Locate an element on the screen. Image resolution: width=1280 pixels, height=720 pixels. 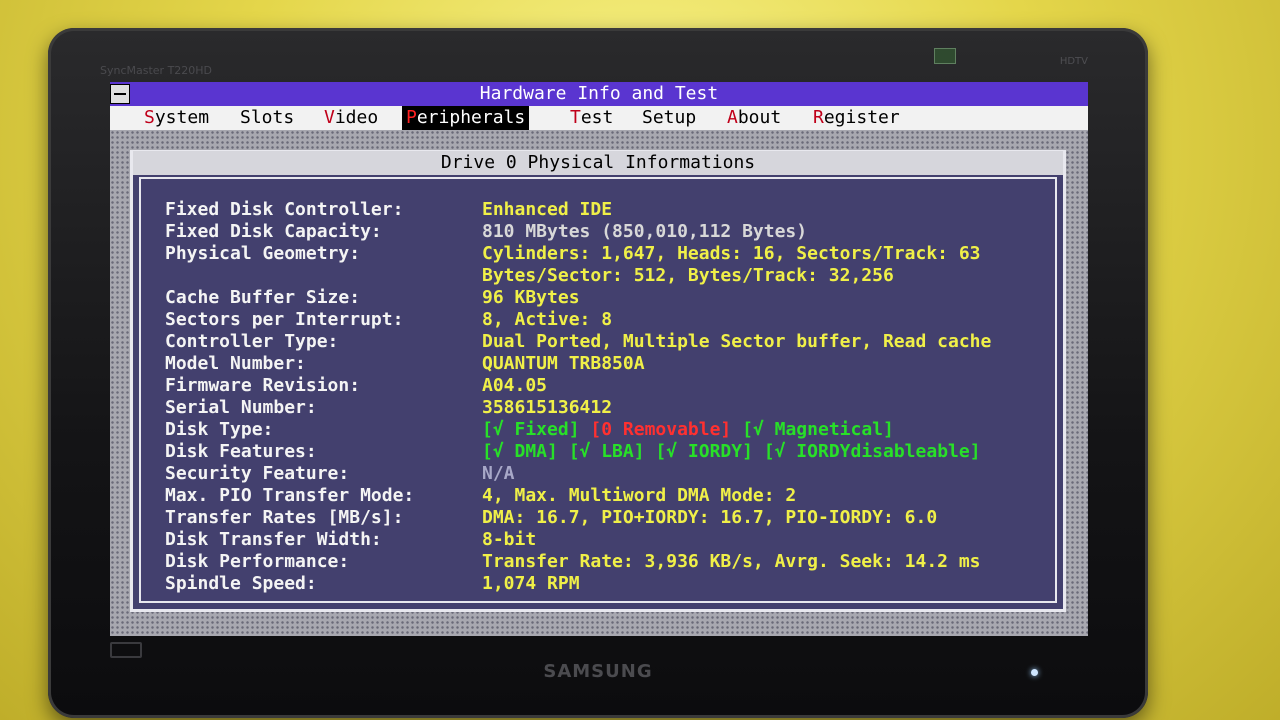
disk-features-label: Disk Features: is located at coordinates (241, 451).